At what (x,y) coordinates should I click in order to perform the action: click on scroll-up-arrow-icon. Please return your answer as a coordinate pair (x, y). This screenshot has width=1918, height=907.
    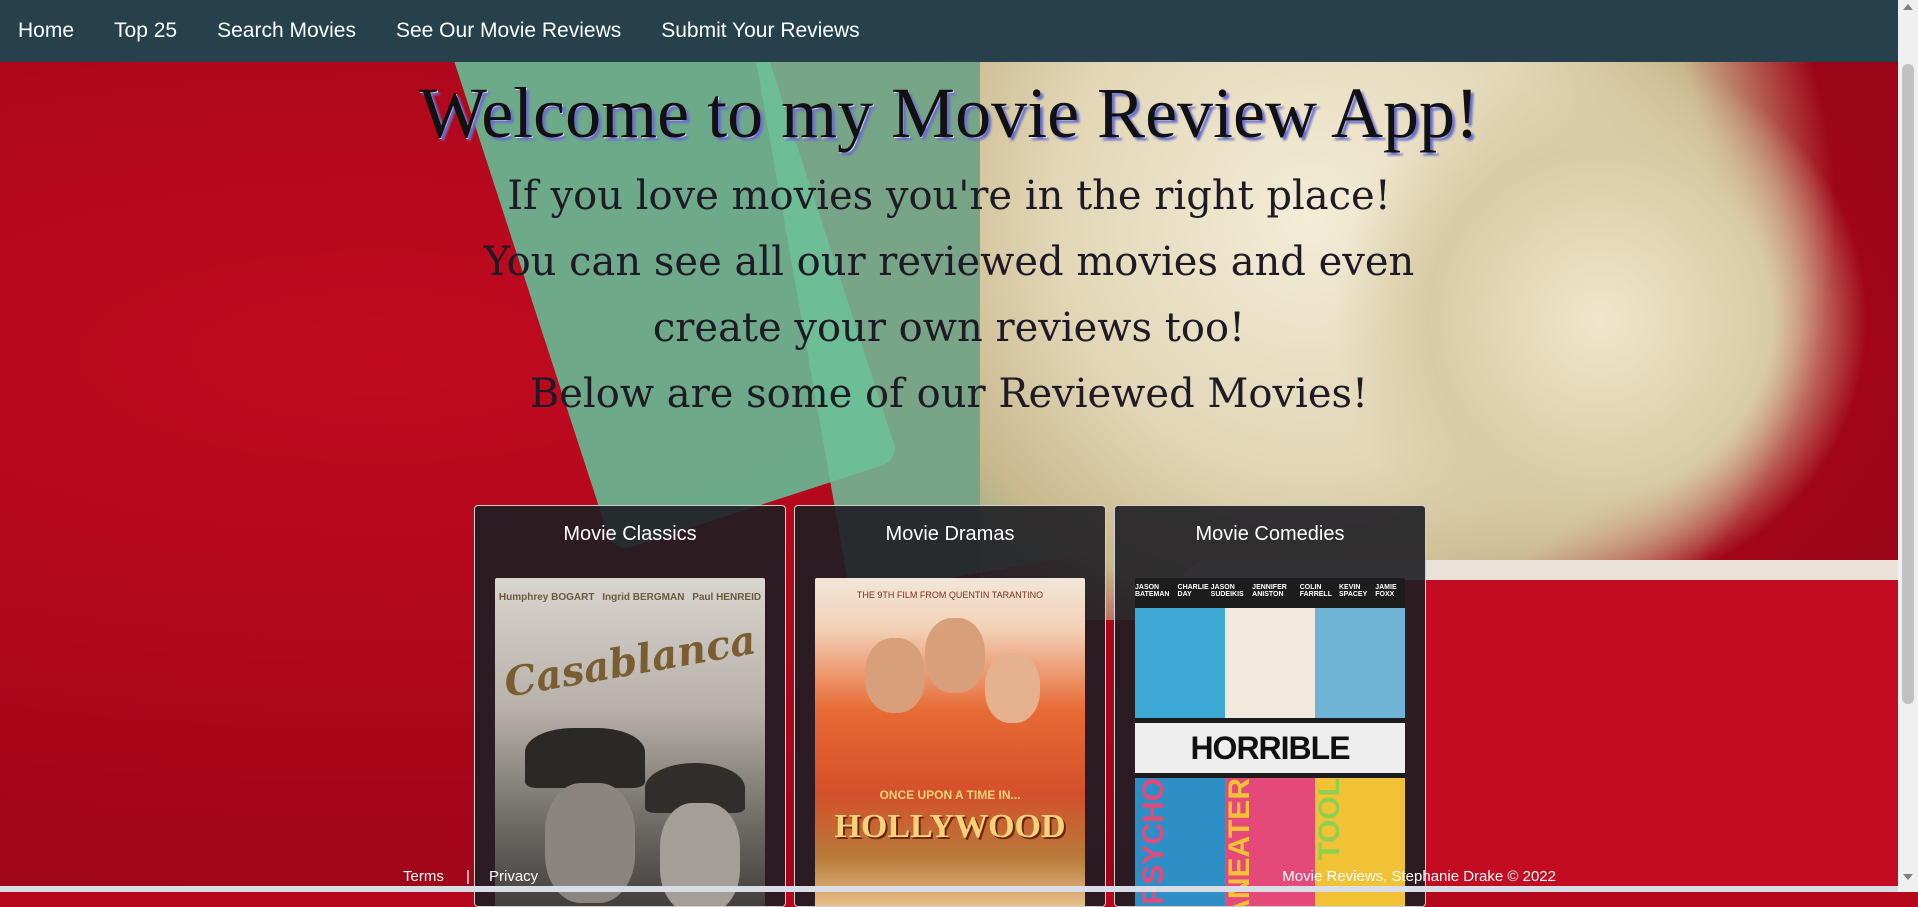
    Looking at the image, I should click on (1908, 7).